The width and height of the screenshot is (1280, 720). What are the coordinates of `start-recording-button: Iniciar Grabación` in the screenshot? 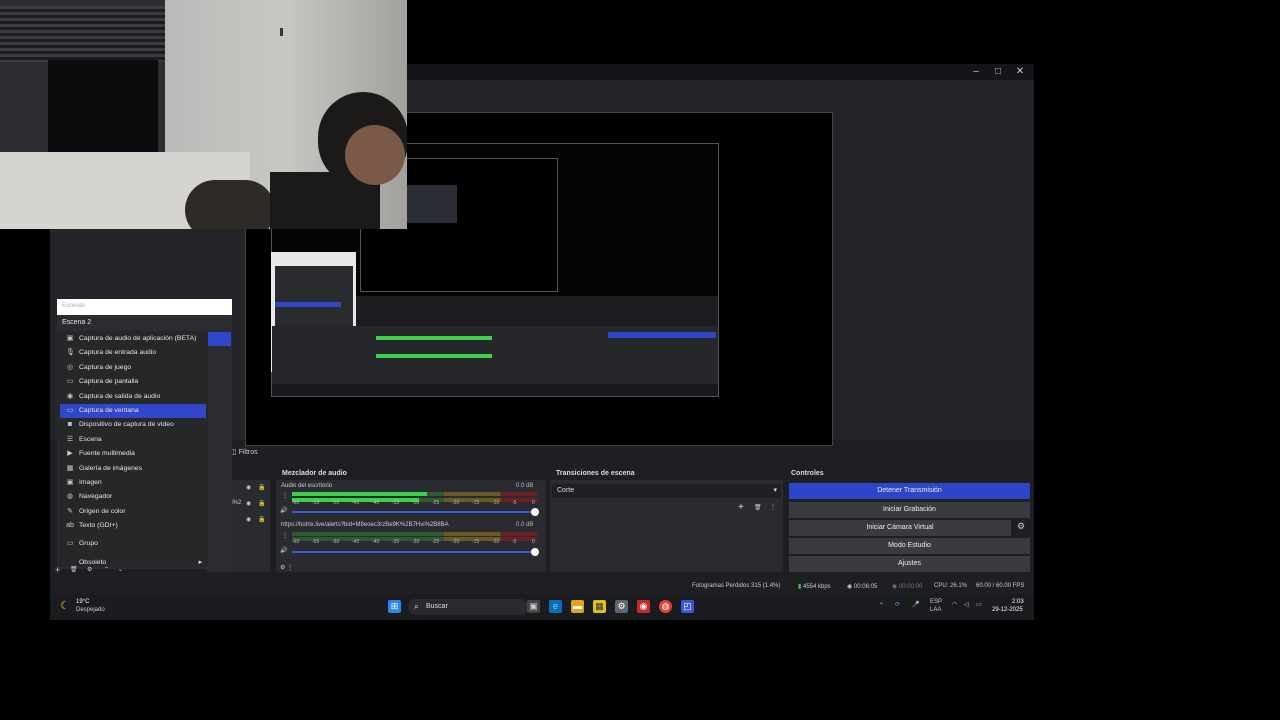 It's located at (909, 510).